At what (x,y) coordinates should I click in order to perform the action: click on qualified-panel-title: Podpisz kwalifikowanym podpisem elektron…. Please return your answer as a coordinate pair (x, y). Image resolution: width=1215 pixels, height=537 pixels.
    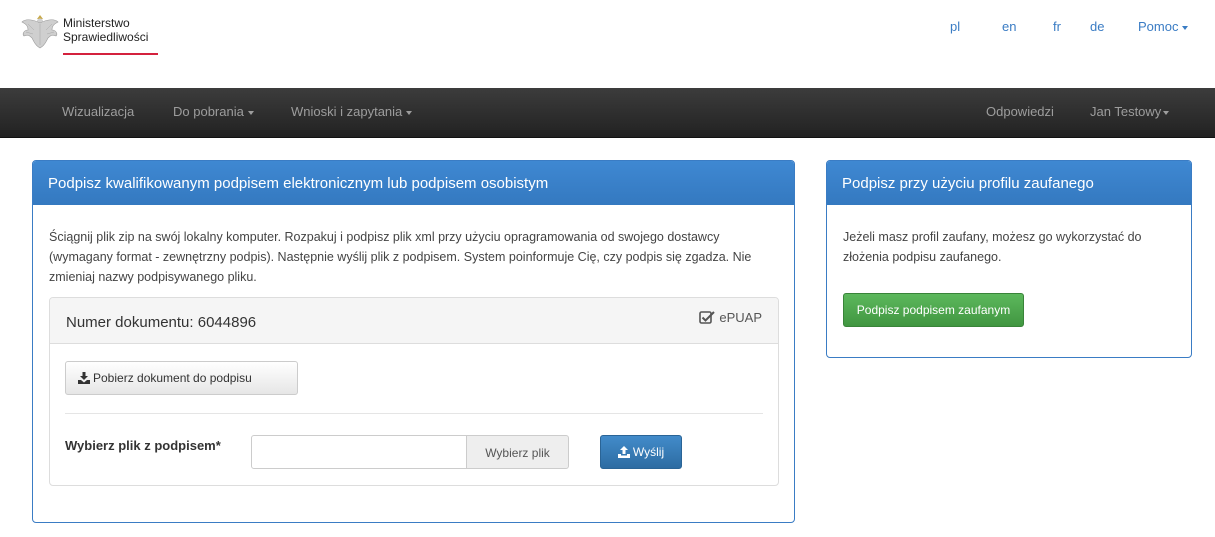
    Looking at the image, I should click on (413, 183).